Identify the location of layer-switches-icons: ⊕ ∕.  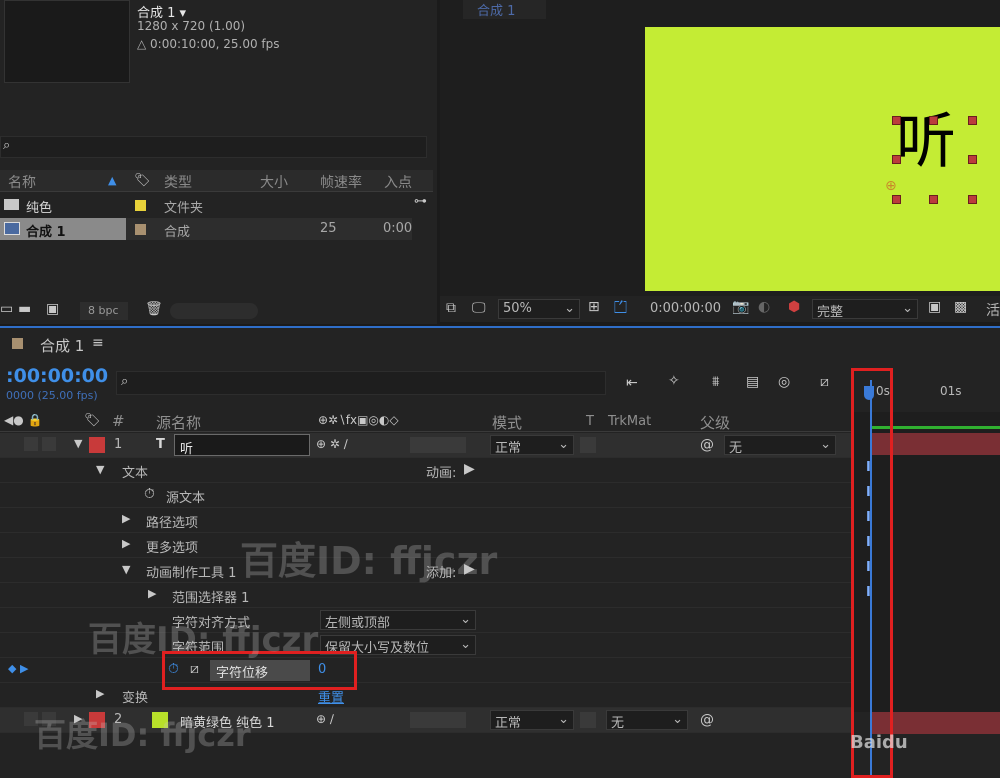
(325, 719).